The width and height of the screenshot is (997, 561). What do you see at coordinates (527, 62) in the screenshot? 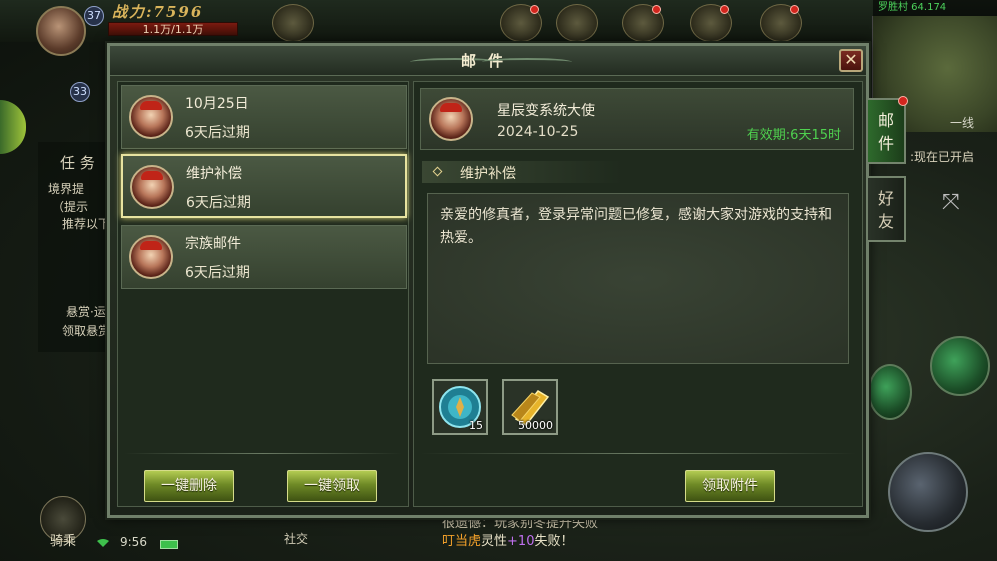
I see `title-ornament-right` at bounding box center [527, 62].